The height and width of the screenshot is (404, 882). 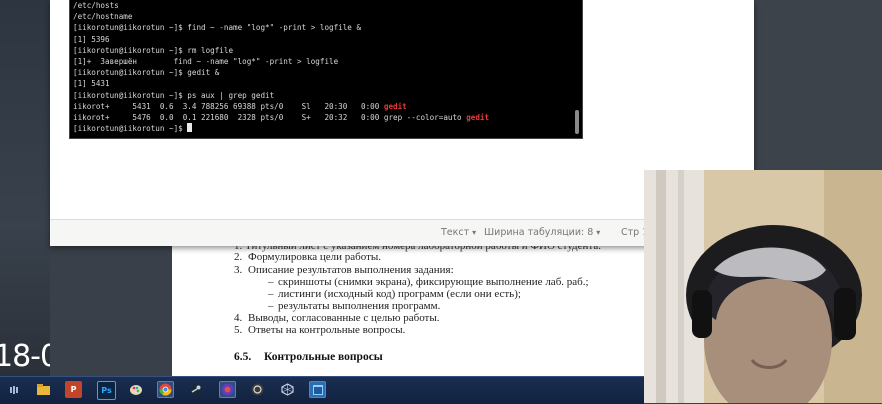 I want to click on taskbar: P Ps, so click(x=322, y=390).